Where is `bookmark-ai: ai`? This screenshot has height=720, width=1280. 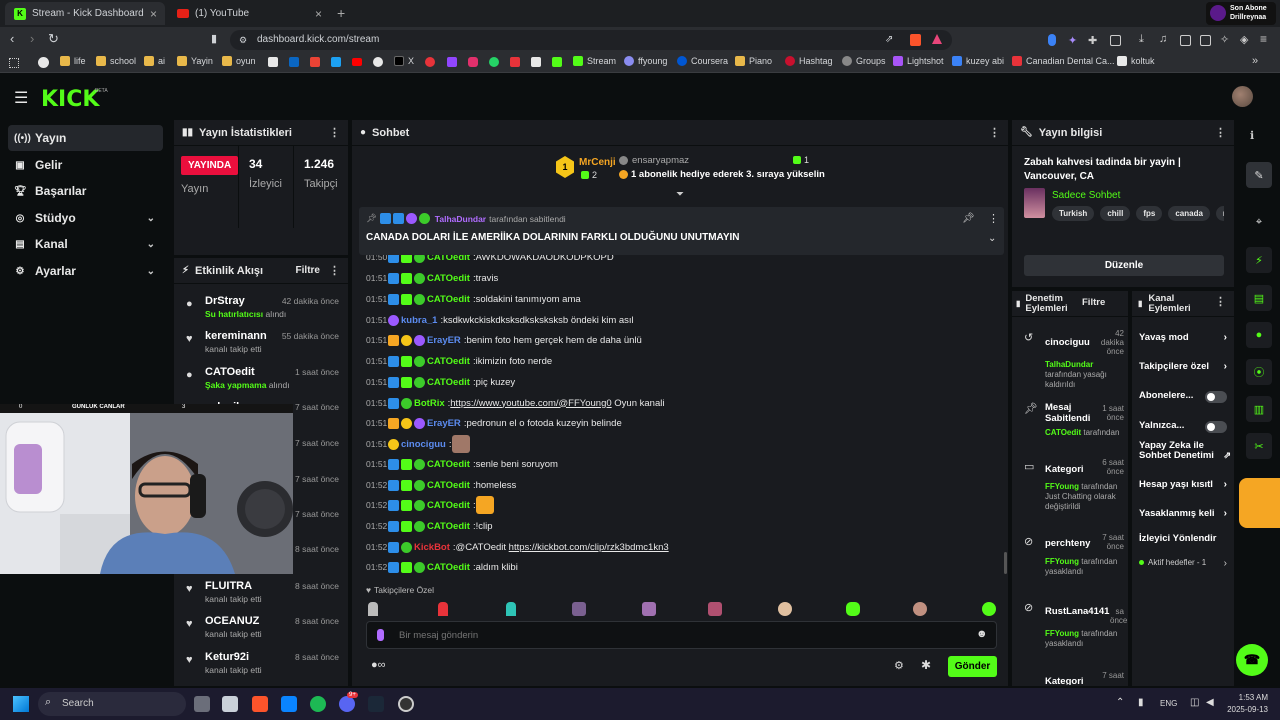
bookmark-ai: ai is located at coordinates (154, 61).